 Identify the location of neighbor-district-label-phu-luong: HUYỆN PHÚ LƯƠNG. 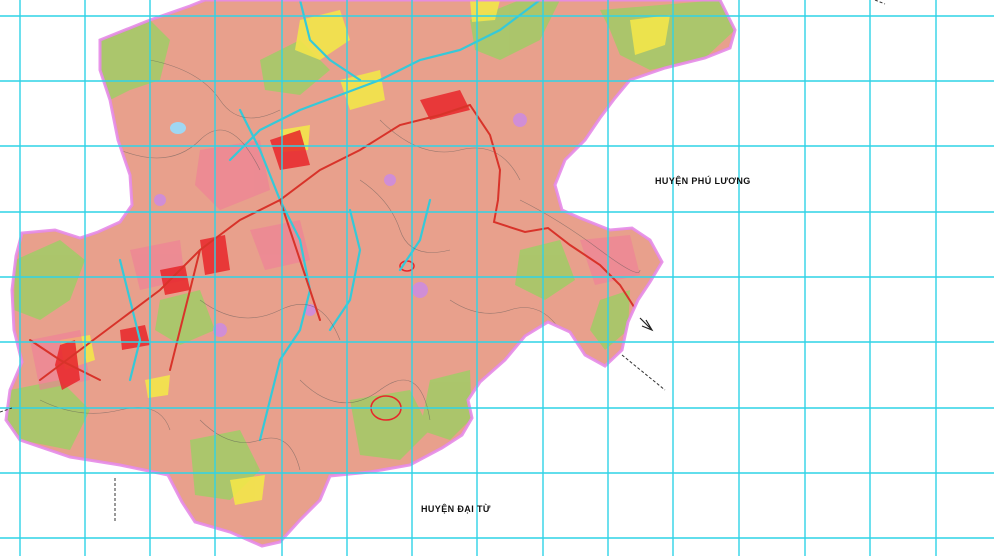
(703, 181).